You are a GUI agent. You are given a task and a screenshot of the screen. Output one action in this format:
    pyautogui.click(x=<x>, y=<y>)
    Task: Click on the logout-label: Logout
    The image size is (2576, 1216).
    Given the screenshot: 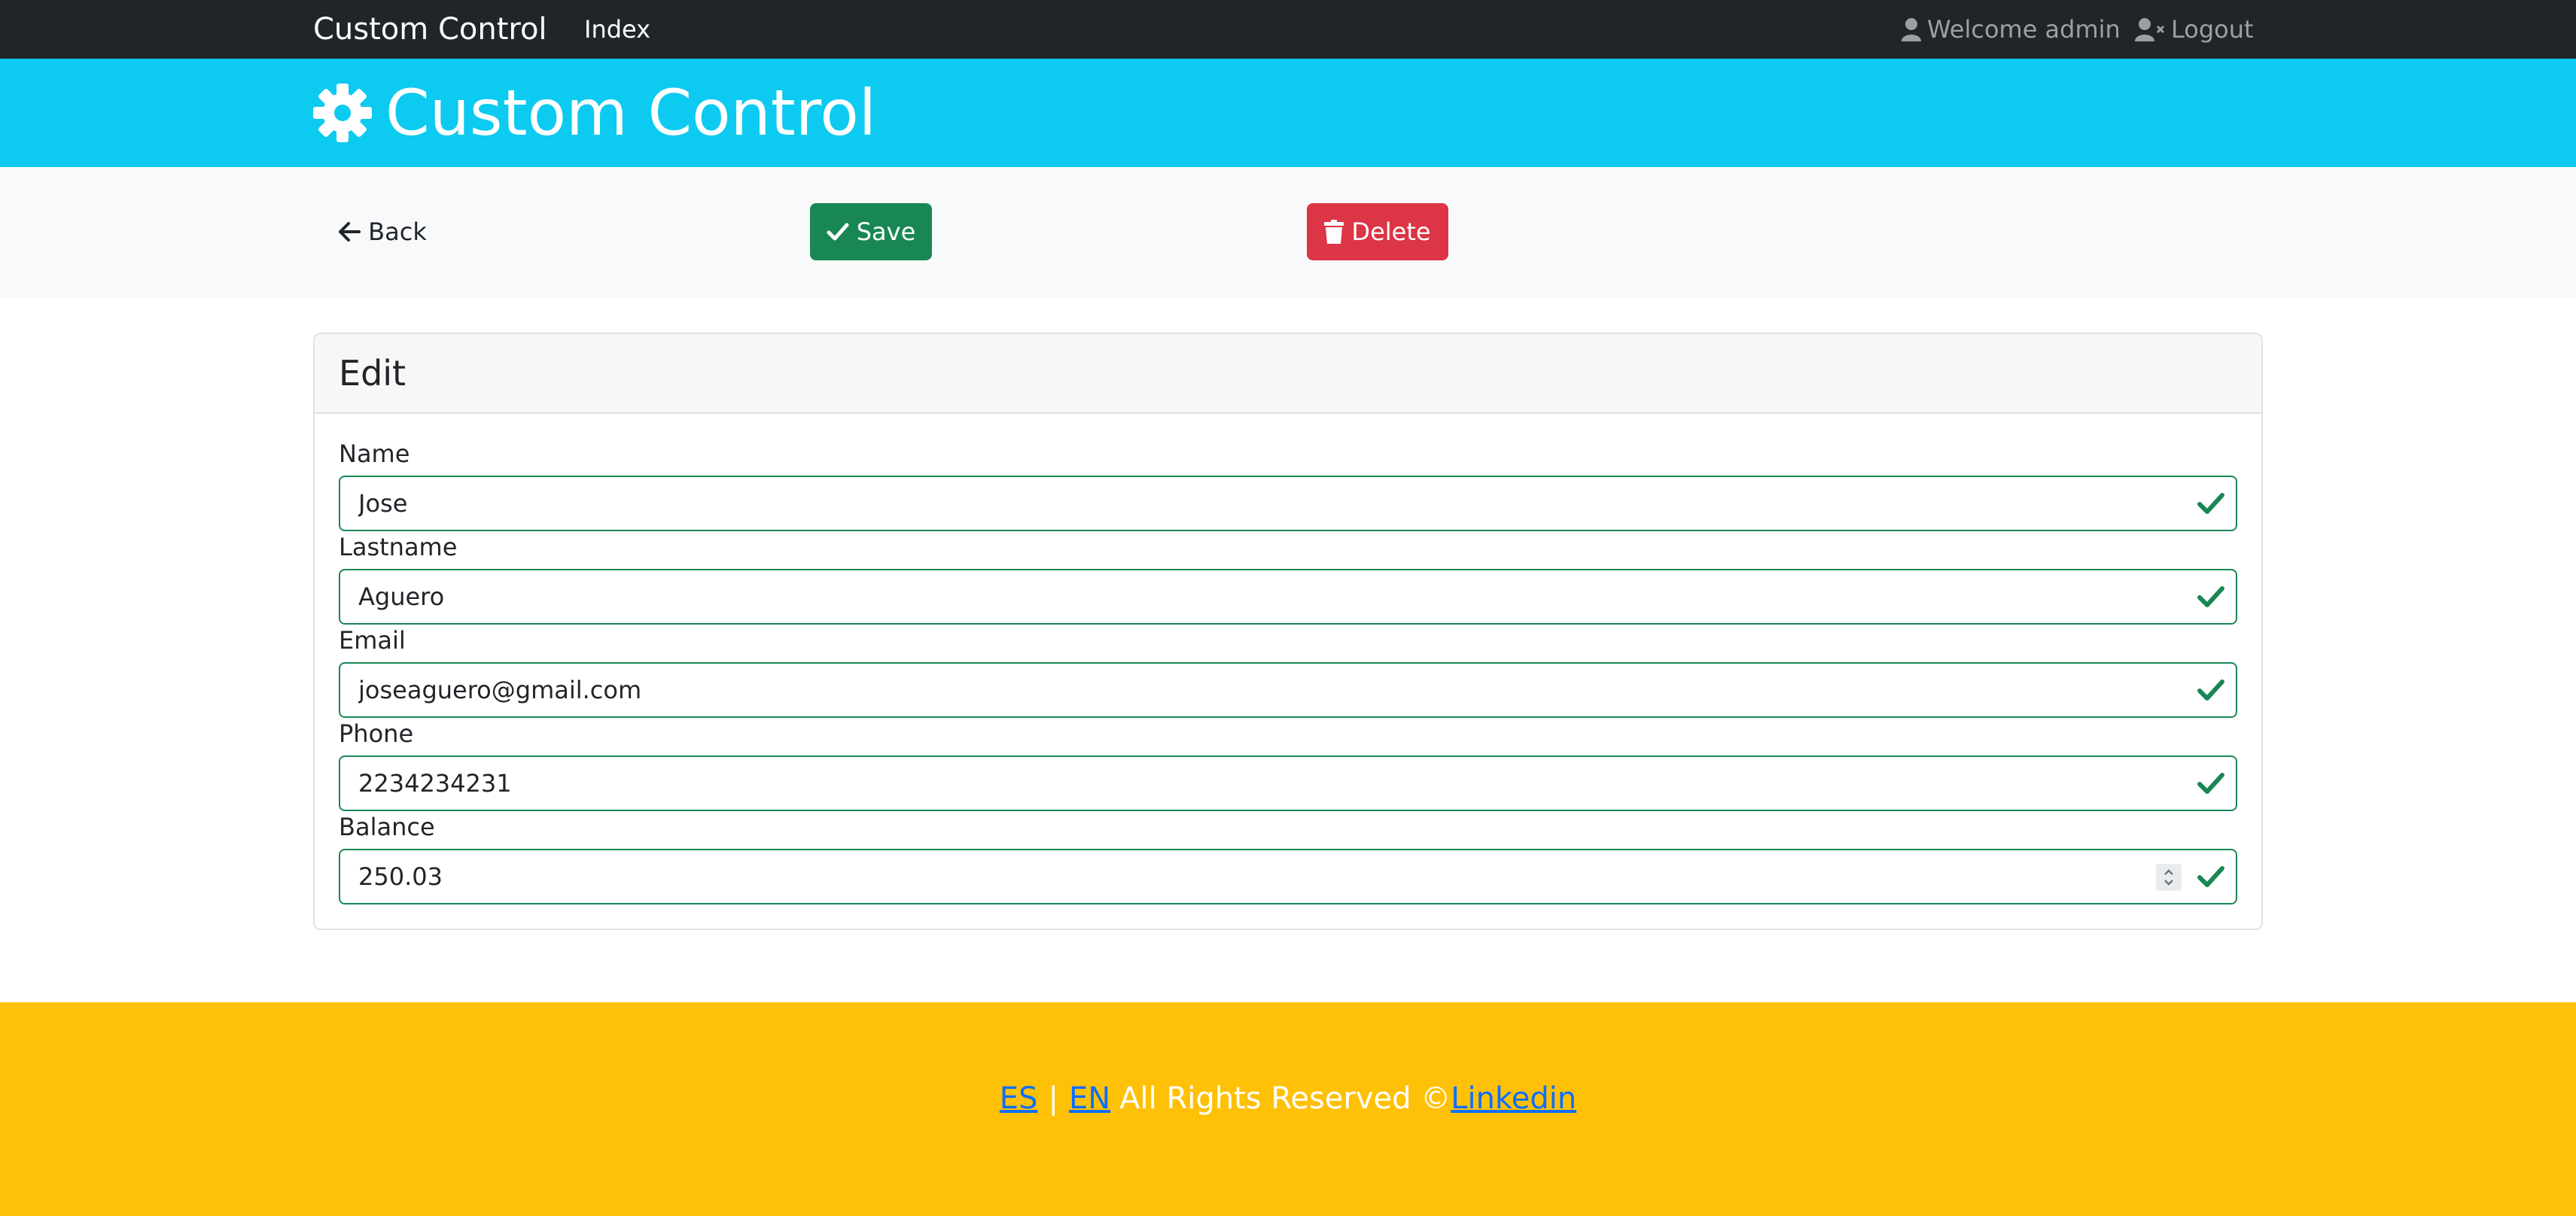 What is the action you would take?
    pyautogui.click(x=2212, y=29)
    